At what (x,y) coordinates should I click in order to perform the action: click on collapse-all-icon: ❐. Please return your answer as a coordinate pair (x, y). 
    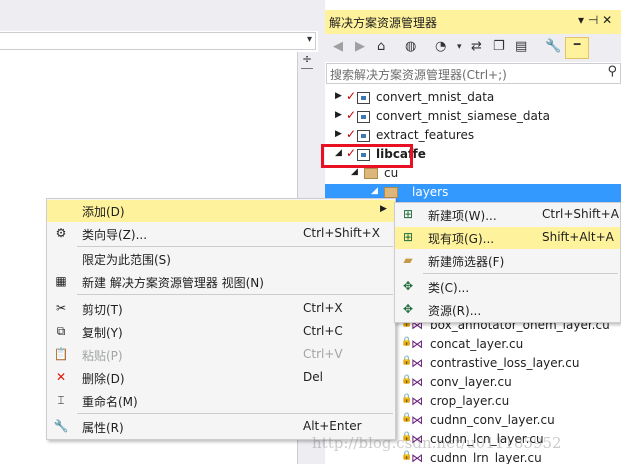
    Looking at the image, I should click on (499, 46).